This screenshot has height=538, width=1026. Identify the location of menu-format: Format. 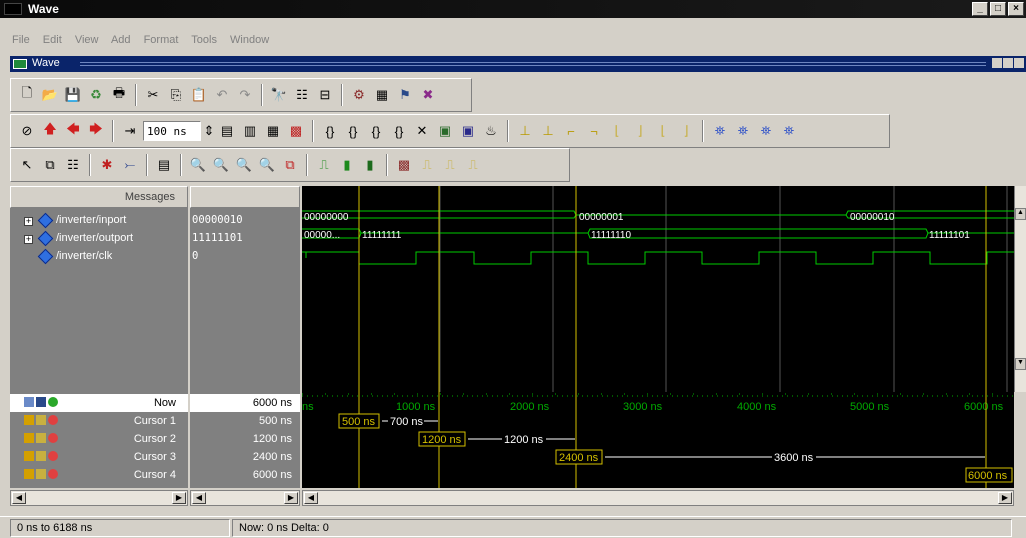
(161, 40).